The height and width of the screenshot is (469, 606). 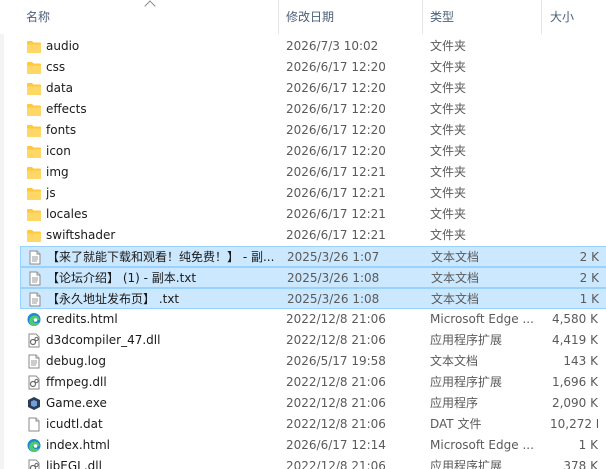 I want to click on file-size: 143 K, so click(x=580, y=361).